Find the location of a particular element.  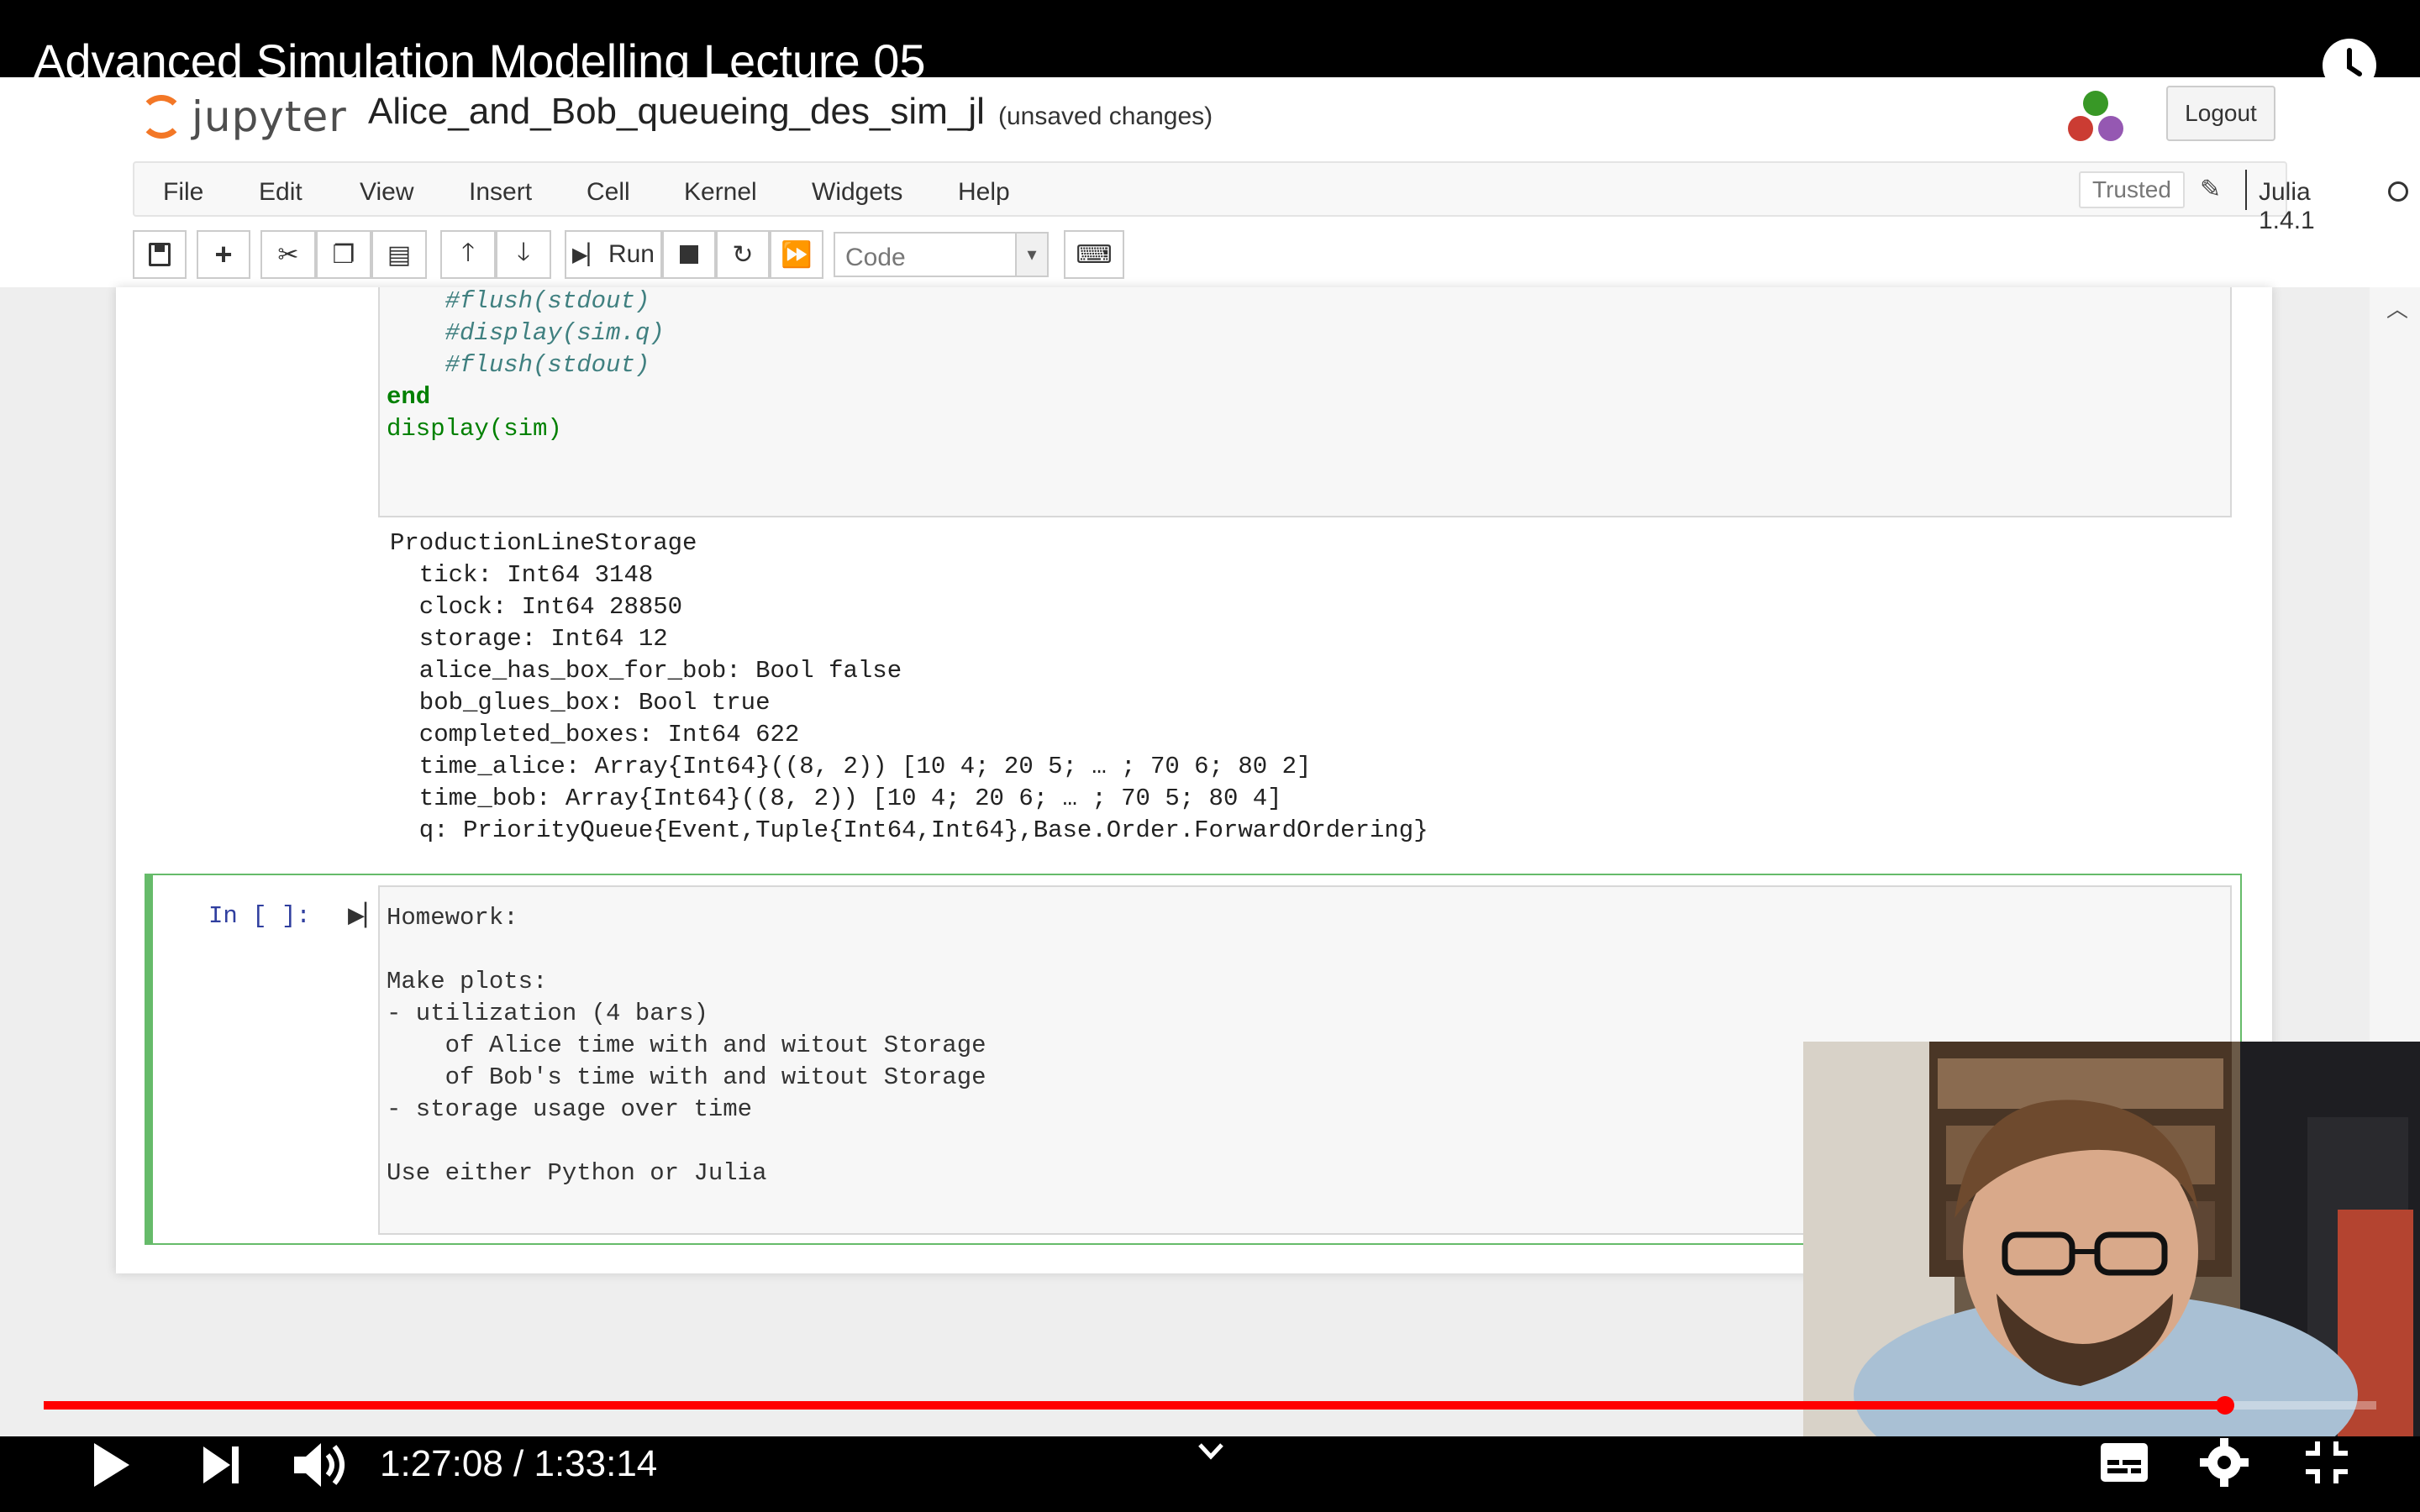

menu-view: View is located at coordinates (386, 192).